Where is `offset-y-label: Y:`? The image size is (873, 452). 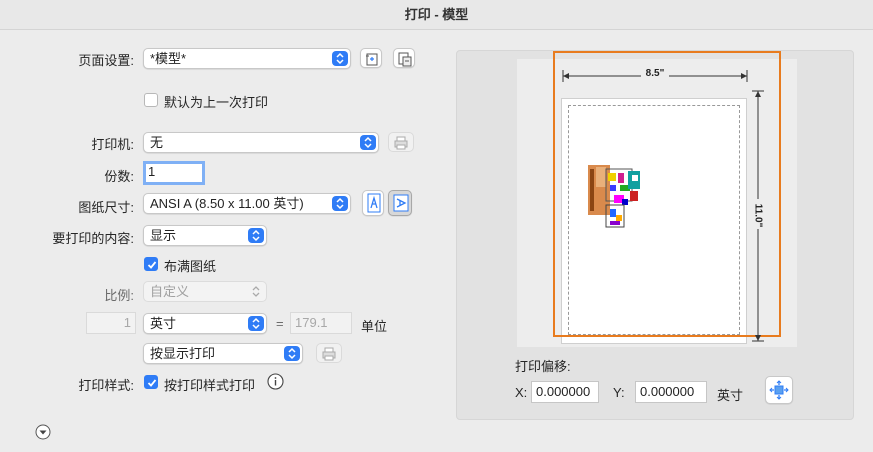
offset-y-label: Y: is located at coordinates (619, 392).